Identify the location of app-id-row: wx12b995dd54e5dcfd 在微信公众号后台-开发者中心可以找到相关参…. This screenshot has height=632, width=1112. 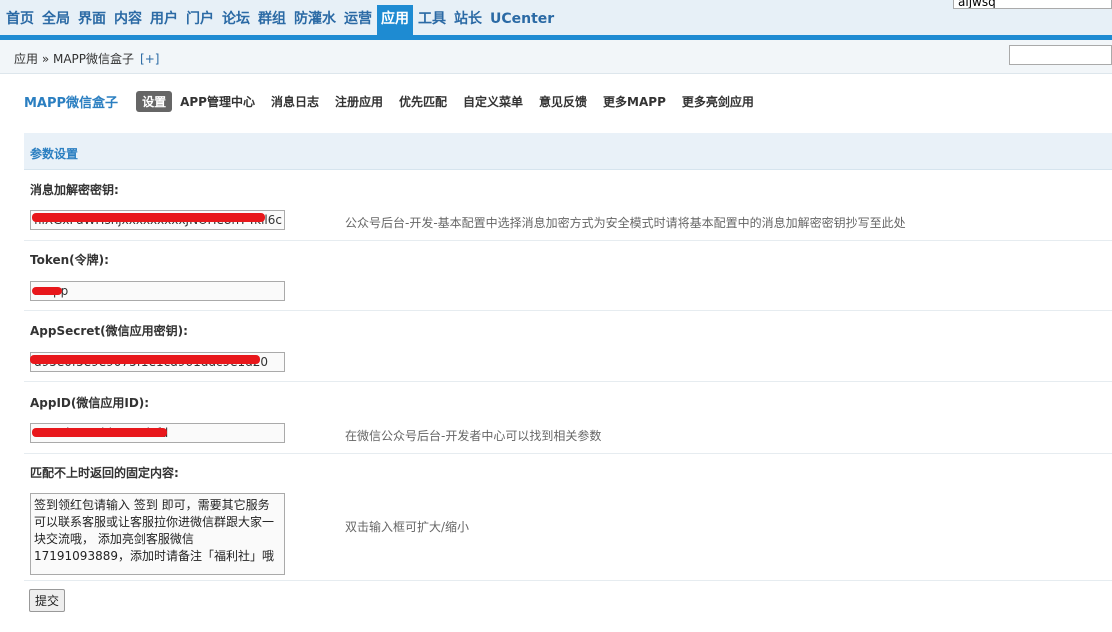
(568, 433).